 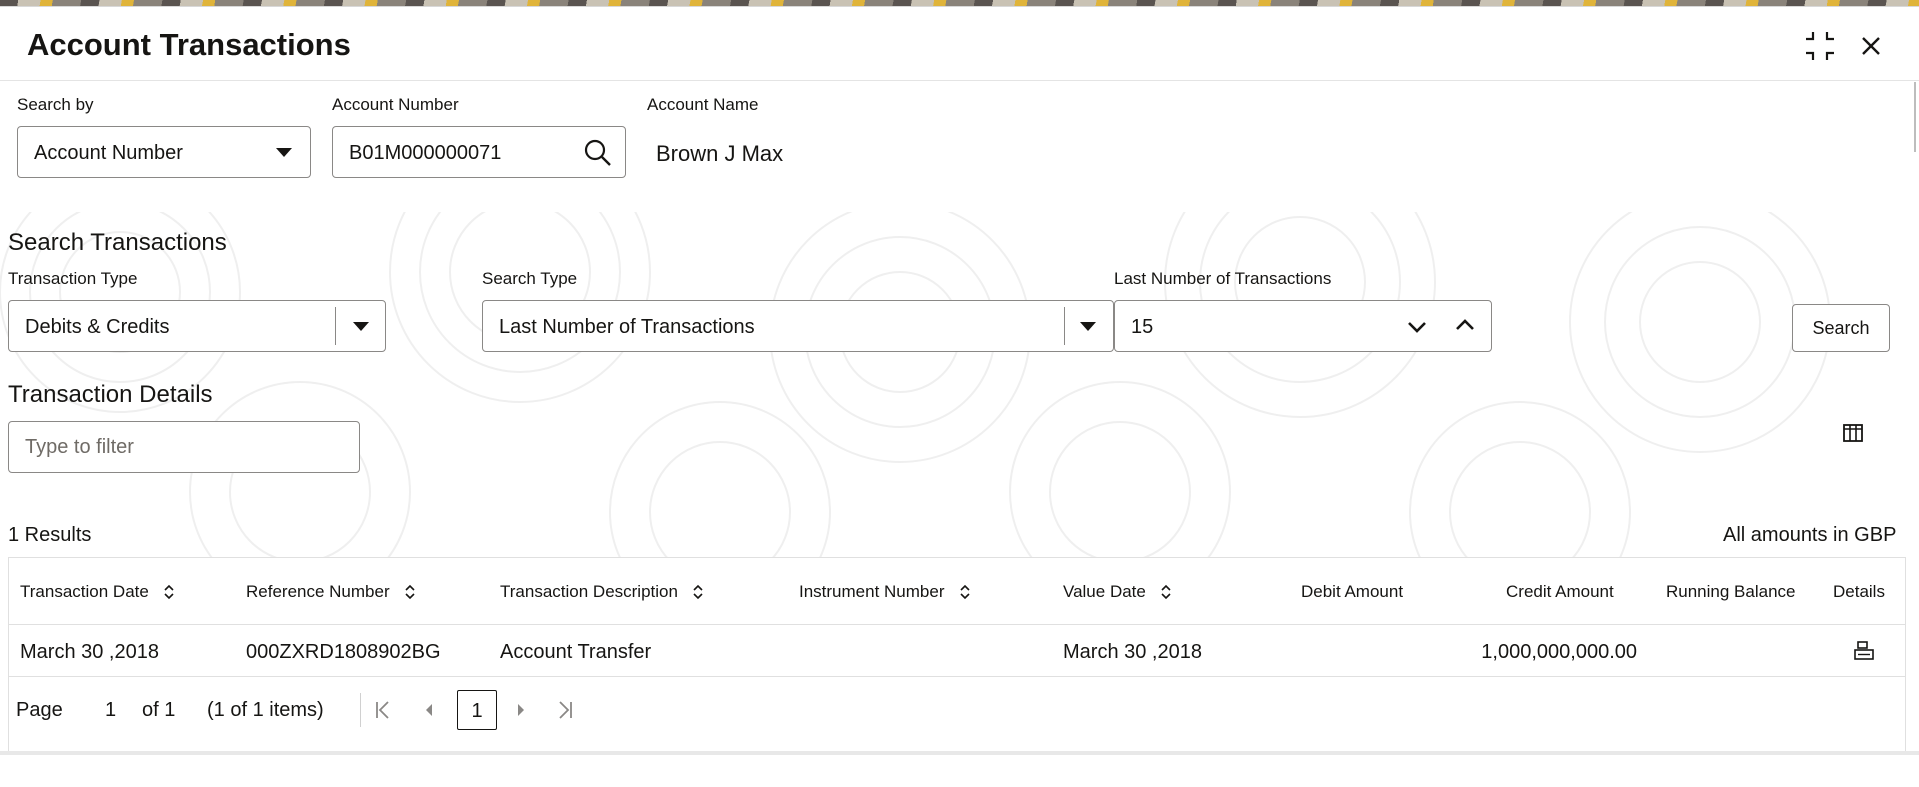 What do you see at coordinates (477, 710) in the screenshot?
I see `current-page-button: 1` at bounding box center [477, 710].